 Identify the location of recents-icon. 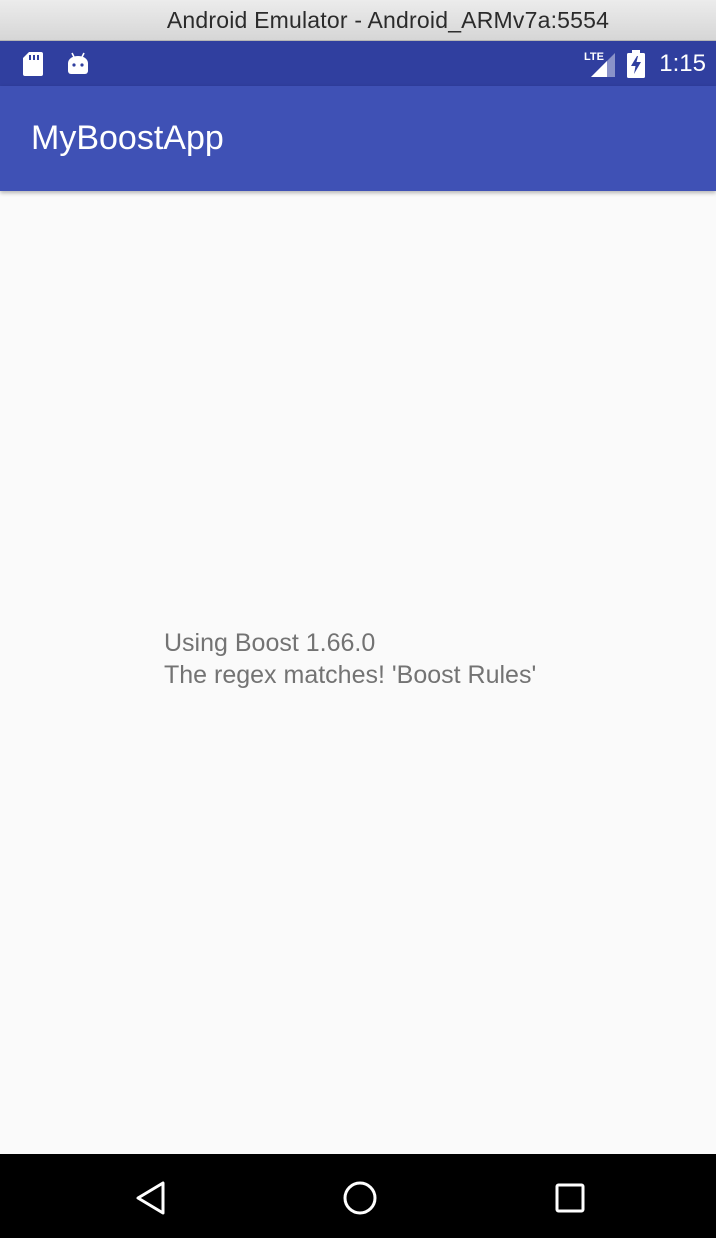
(570, 1198).